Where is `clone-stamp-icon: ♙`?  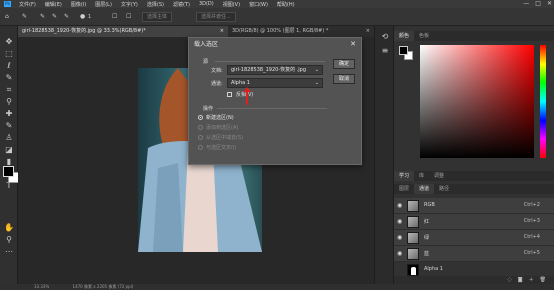 clone-stamp-icon: ♙ is located at coordinates (9, 138).